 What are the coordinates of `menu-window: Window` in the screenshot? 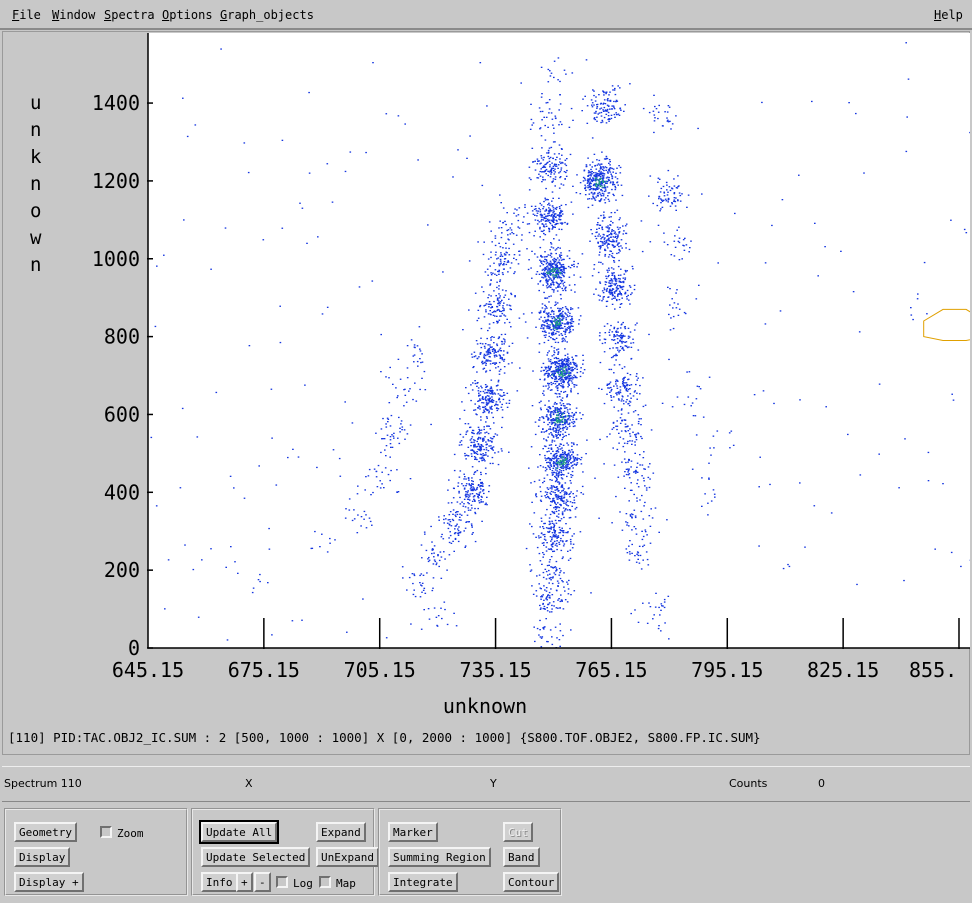 It's located at (73, 15).